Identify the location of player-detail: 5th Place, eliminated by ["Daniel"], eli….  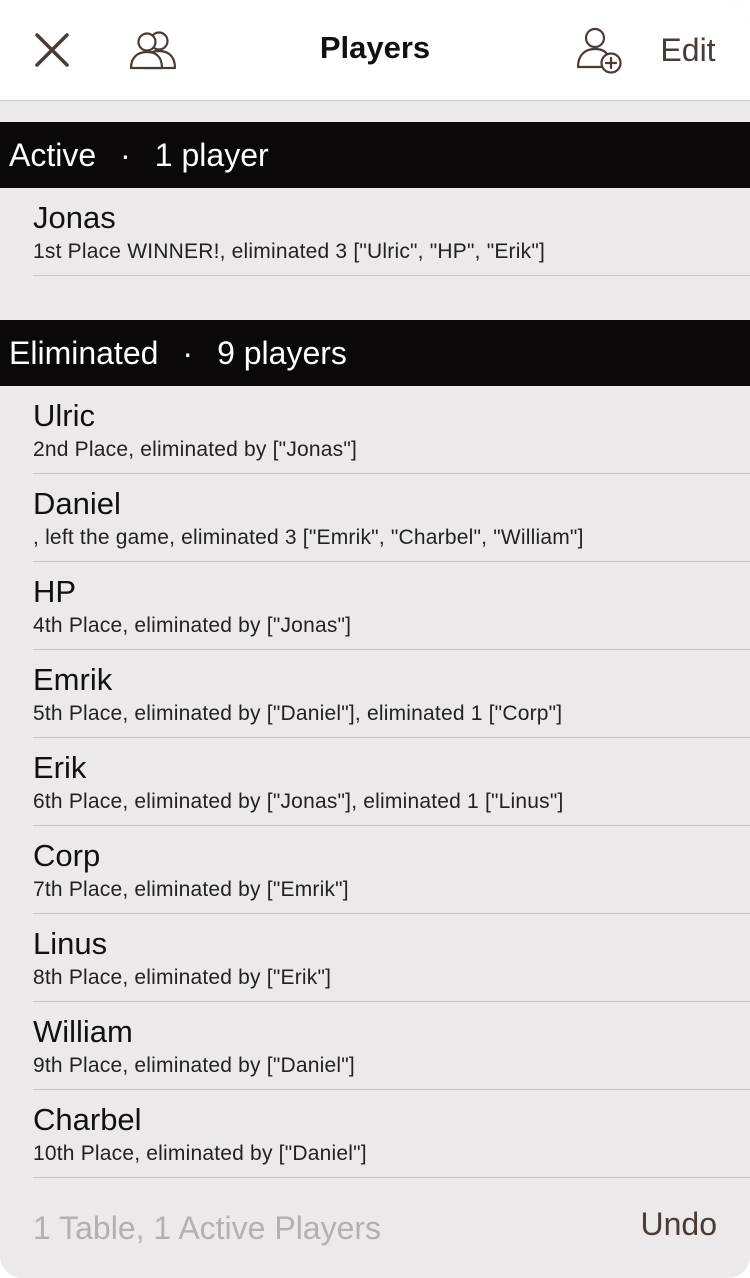
(298, 713).